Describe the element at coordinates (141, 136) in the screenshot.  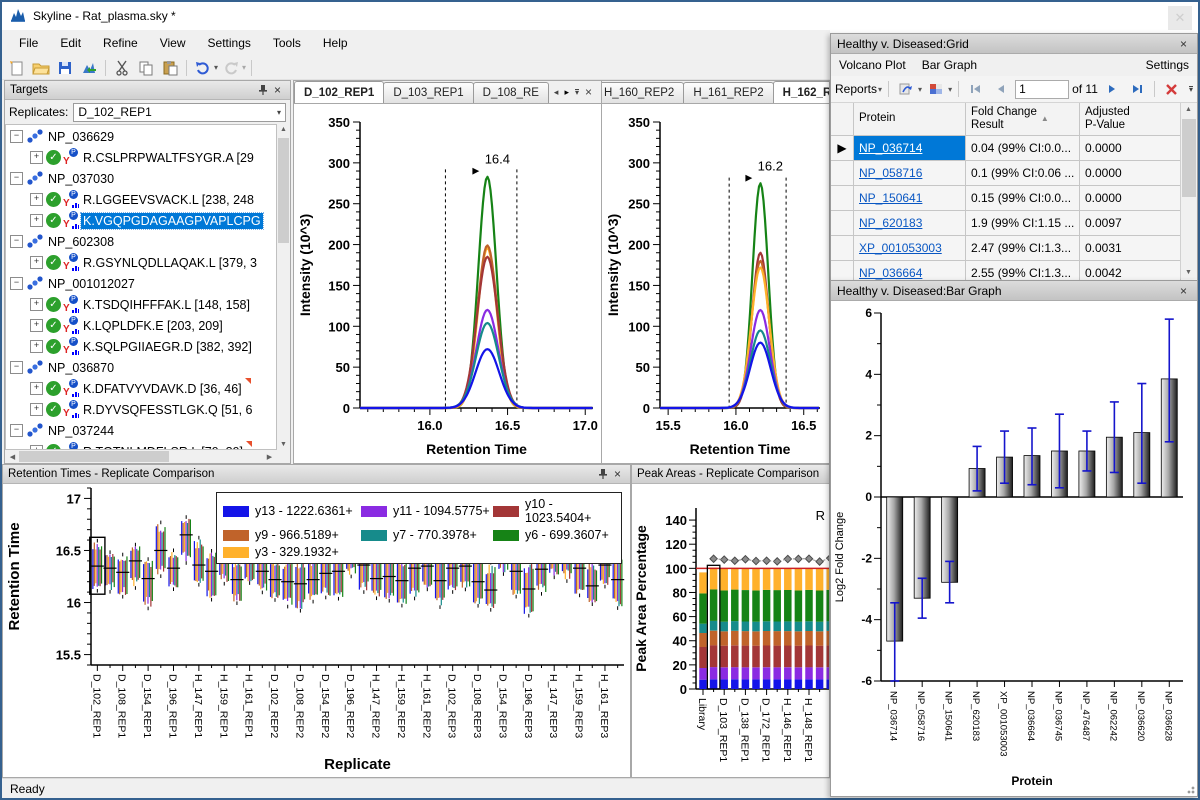
I see `target-protein: − NP_036629` at that location.